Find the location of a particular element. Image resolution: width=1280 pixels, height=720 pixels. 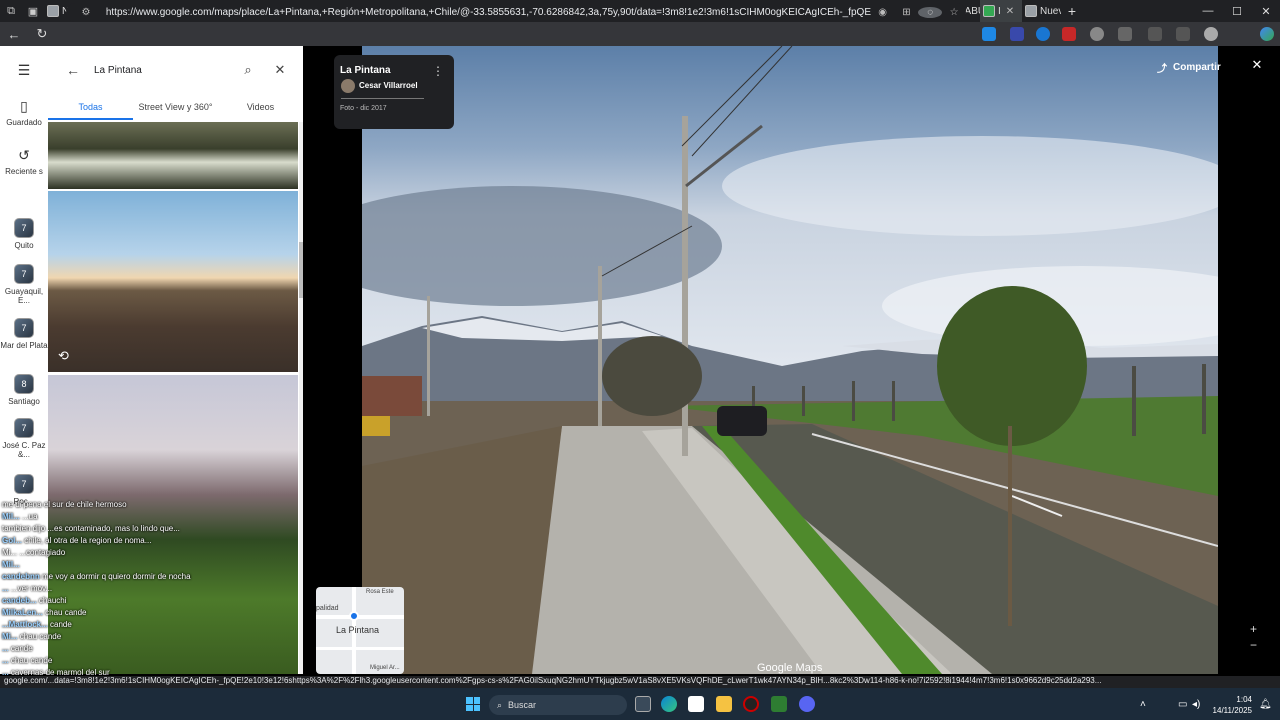

clear-search-icon: ✕ is located at coordinates (280, 70).